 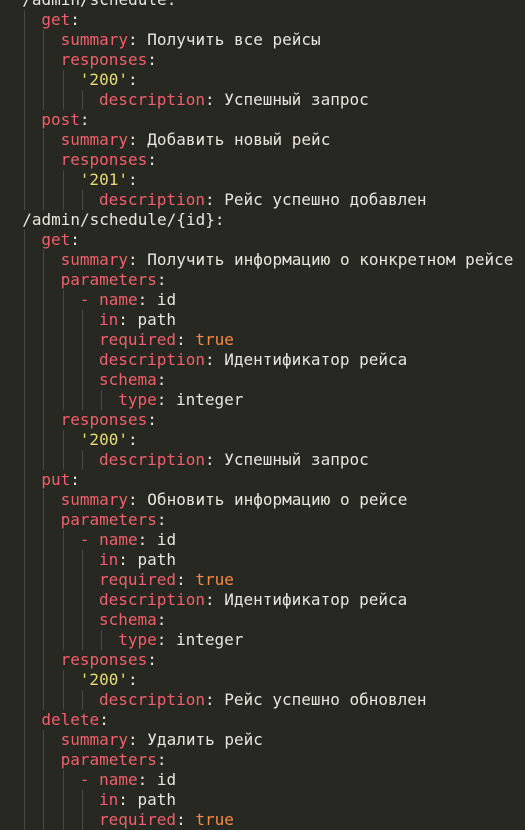 What do you see at coordinates (166, 539) in the screenshot?
I see `token-text: id` at bounding box center [166, 539].